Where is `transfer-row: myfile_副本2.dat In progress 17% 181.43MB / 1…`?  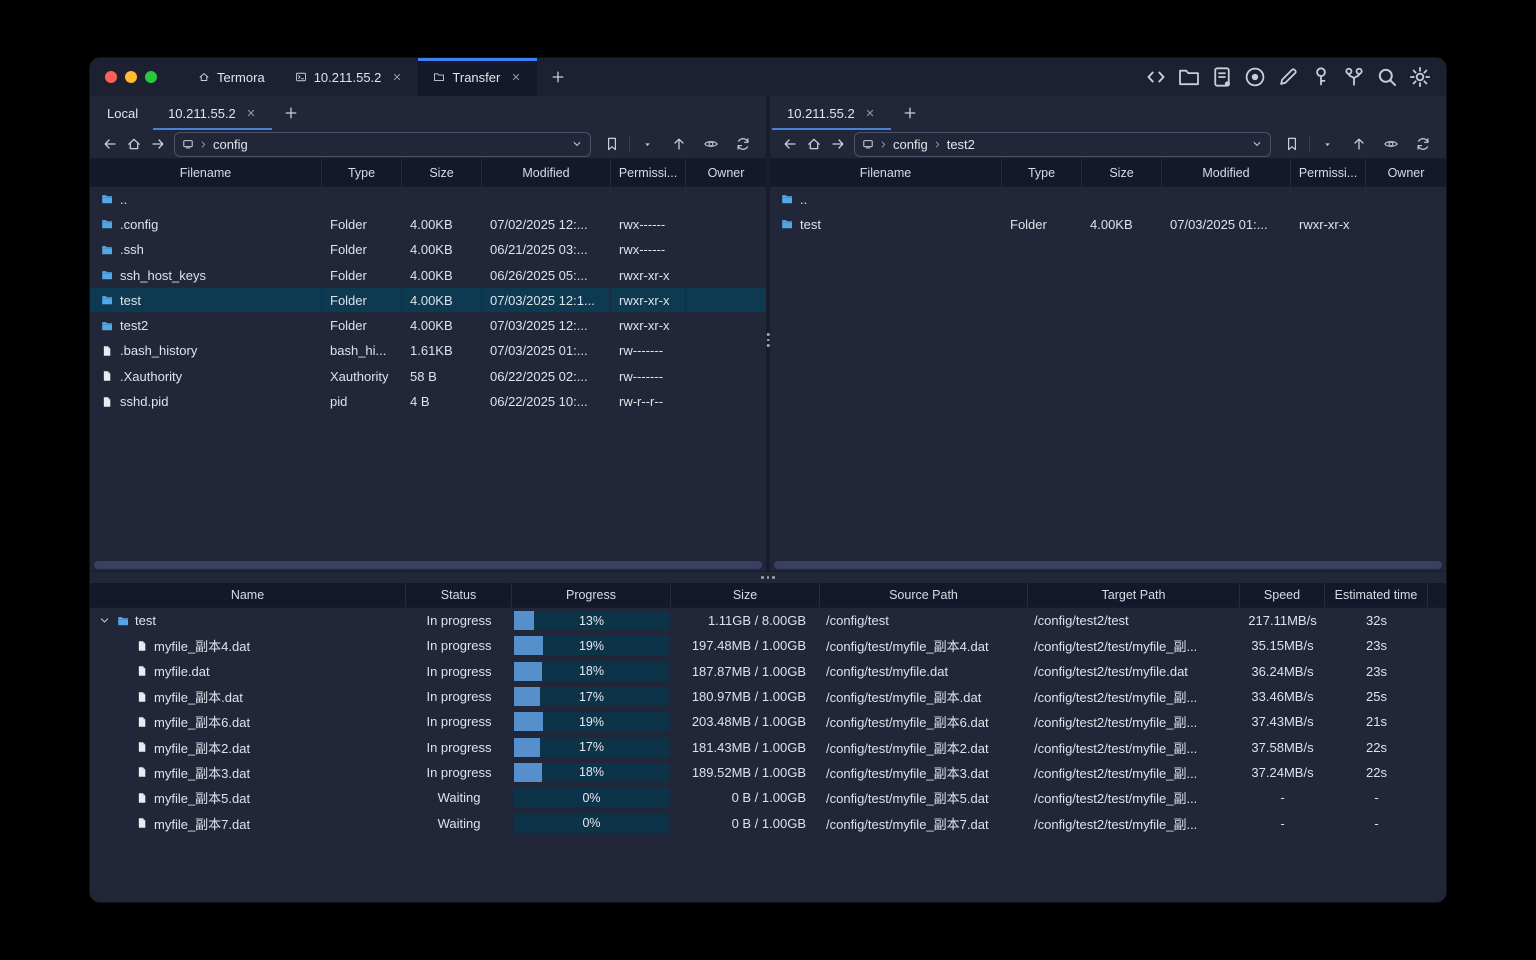
transfer-row: myfile_副本2.dat In progress 17% 181.43MB / 1… is located at coordinates (768, 746).